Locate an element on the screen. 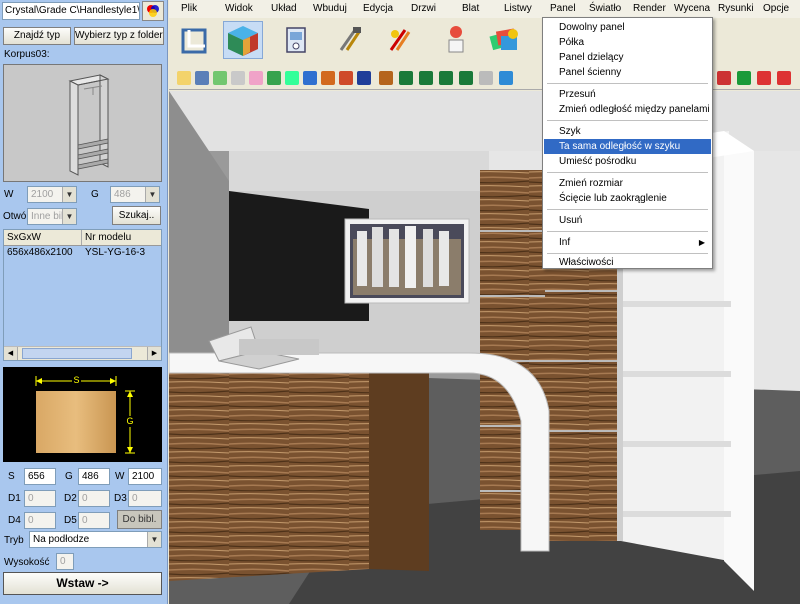 This screenshot has width=800, height=604. menu-rysunki: Rysunki is located at coordinates (736, 8).